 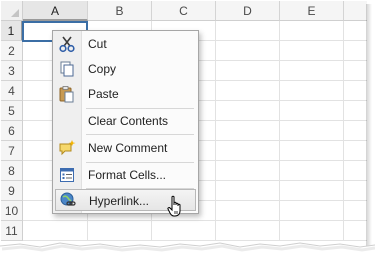 I want to click on menu-item-new-comment: New Comment, so click(x=125, y=148).